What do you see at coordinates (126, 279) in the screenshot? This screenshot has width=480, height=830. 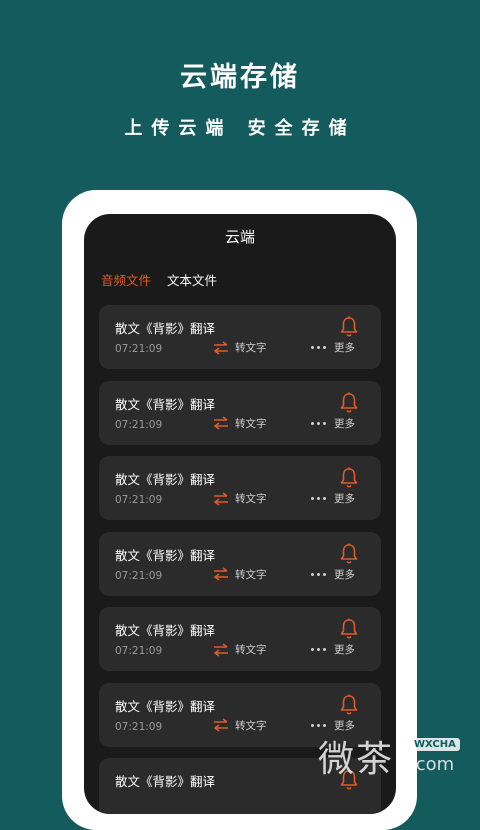 I see `tab-audio-files: 音频文件` at bounding box center [126, 279].